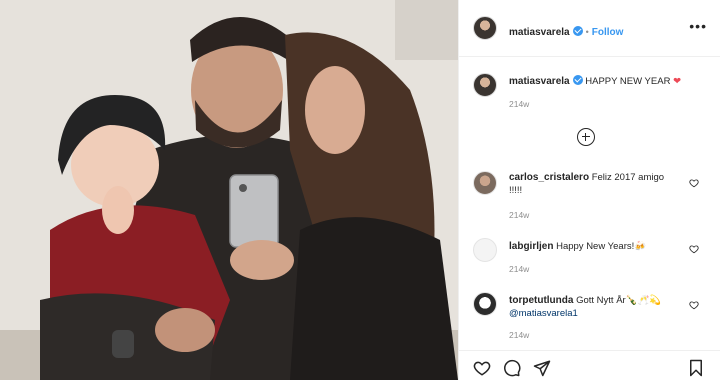  I want to click on caption-username: matiasvarela, so click(539, 81).